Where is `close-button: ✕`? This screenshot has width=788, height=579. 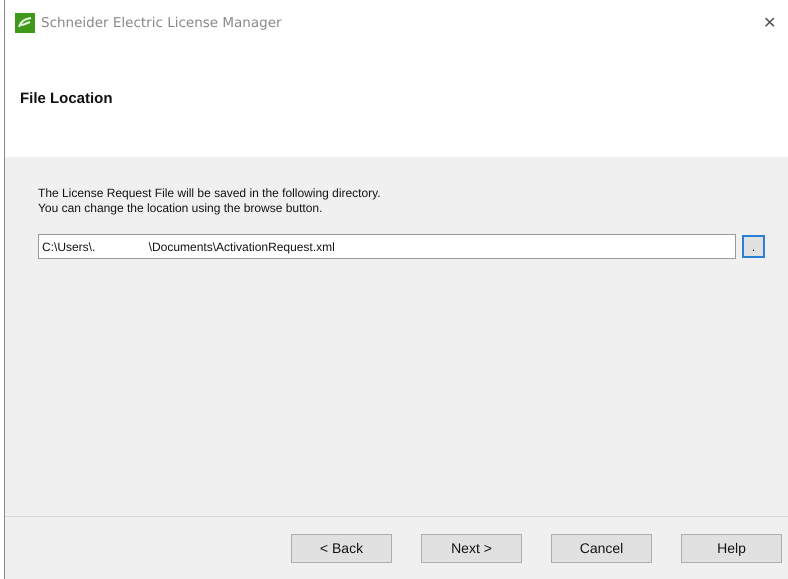
close-button: ✕ is located at coordinates (769, 22).